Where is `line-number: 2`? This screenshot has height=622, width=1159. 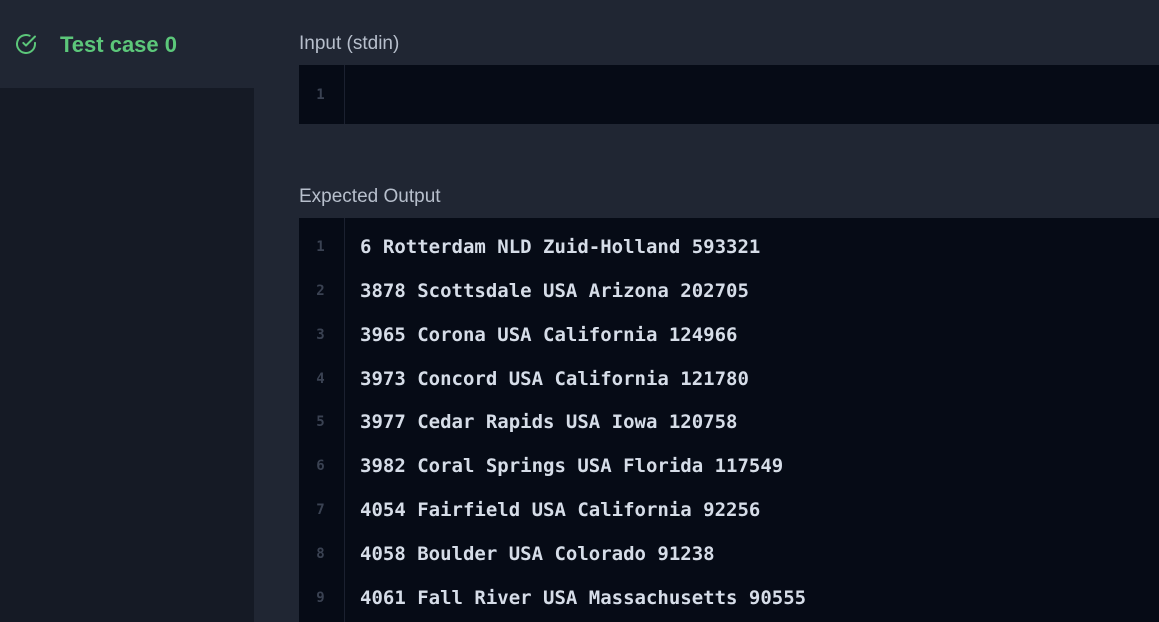
line-number: 2 is located at coordinates (320, 291).